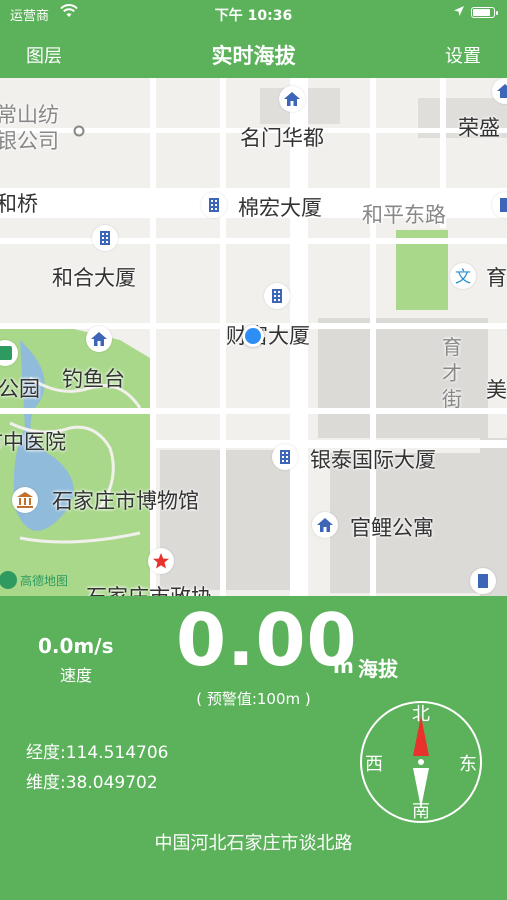 This screenshot has width=507, height=900. What do you see at coordinates (92, 783) in the screenshot?
I see `latitude-value: 维度:38.049702` at bounding box center [92, 783].